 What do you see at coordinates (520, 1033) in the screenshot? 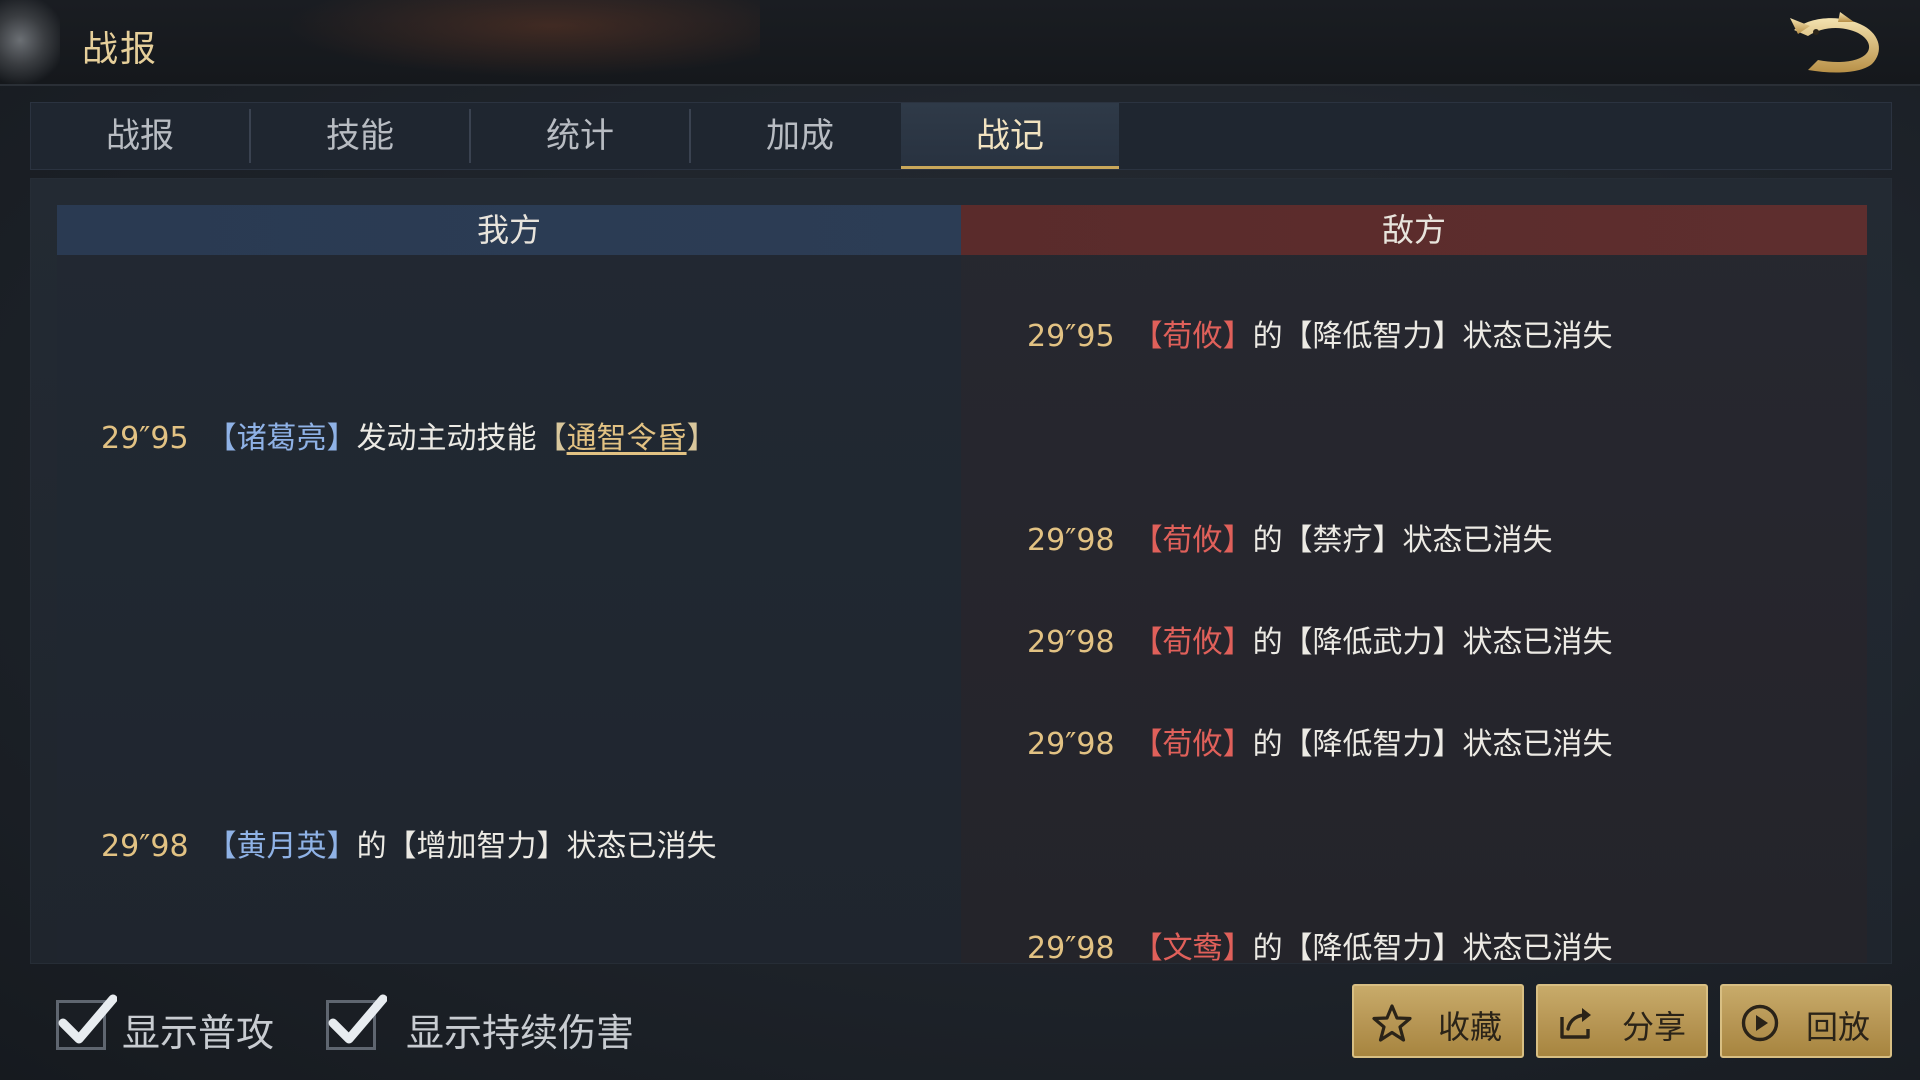
I see `show-dot-damage-label: 显示持续伤害` at bounding box center [520, 1033].